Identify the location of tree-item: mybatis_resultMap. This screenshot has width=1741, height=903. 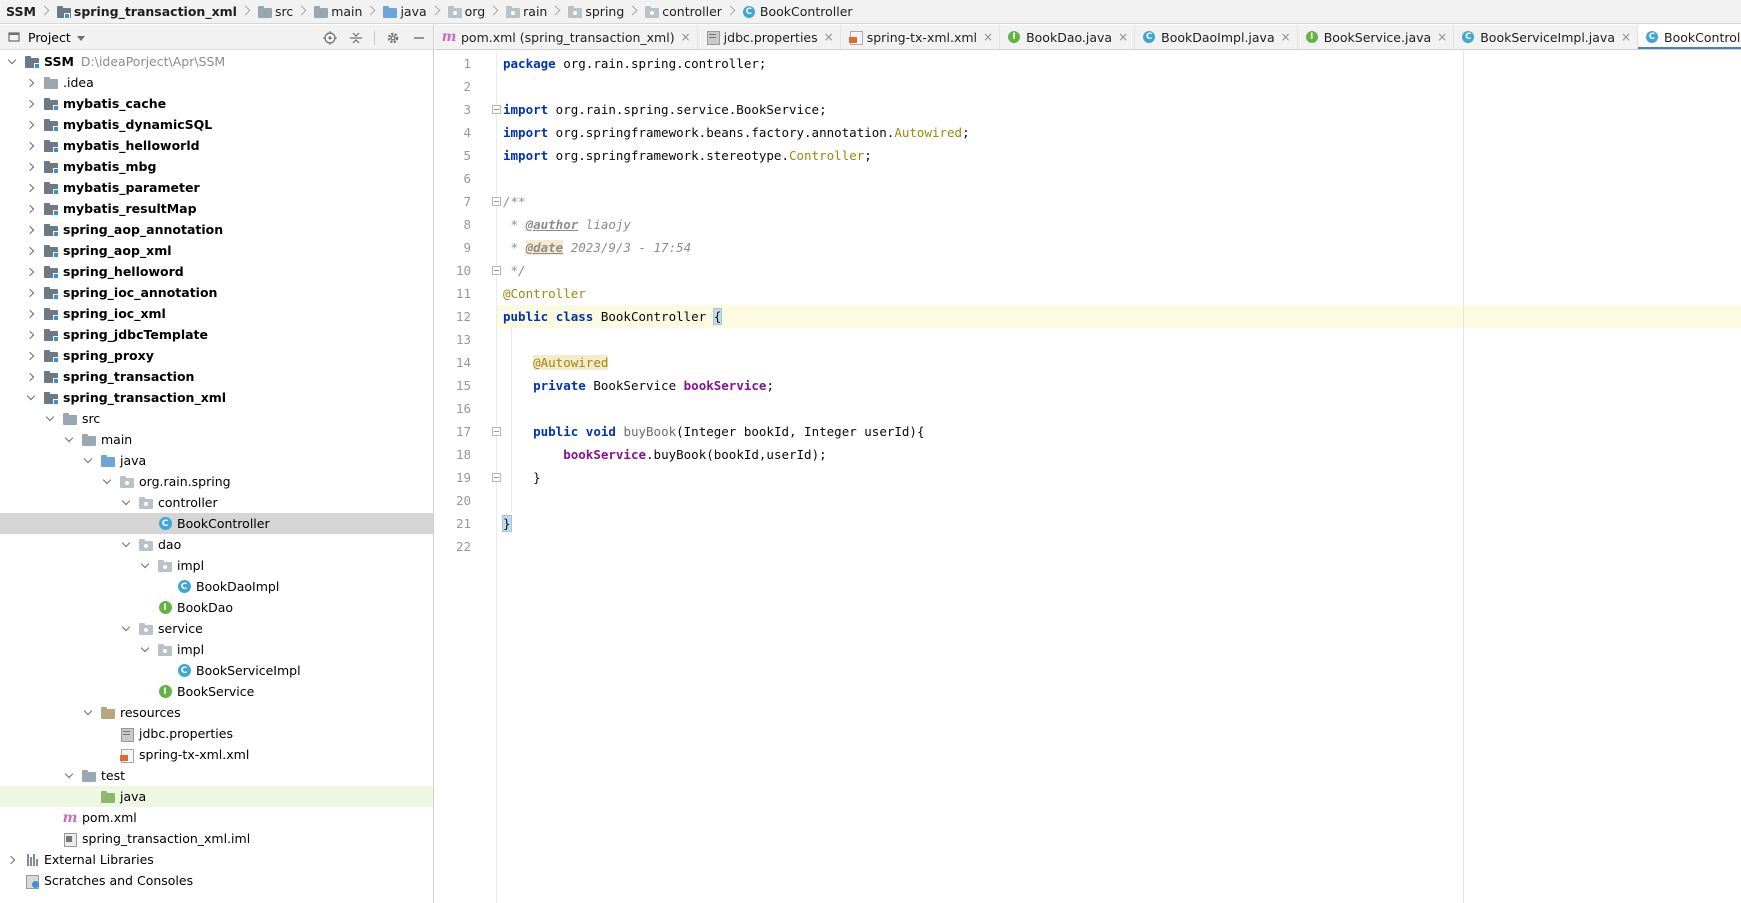
(216, 208).